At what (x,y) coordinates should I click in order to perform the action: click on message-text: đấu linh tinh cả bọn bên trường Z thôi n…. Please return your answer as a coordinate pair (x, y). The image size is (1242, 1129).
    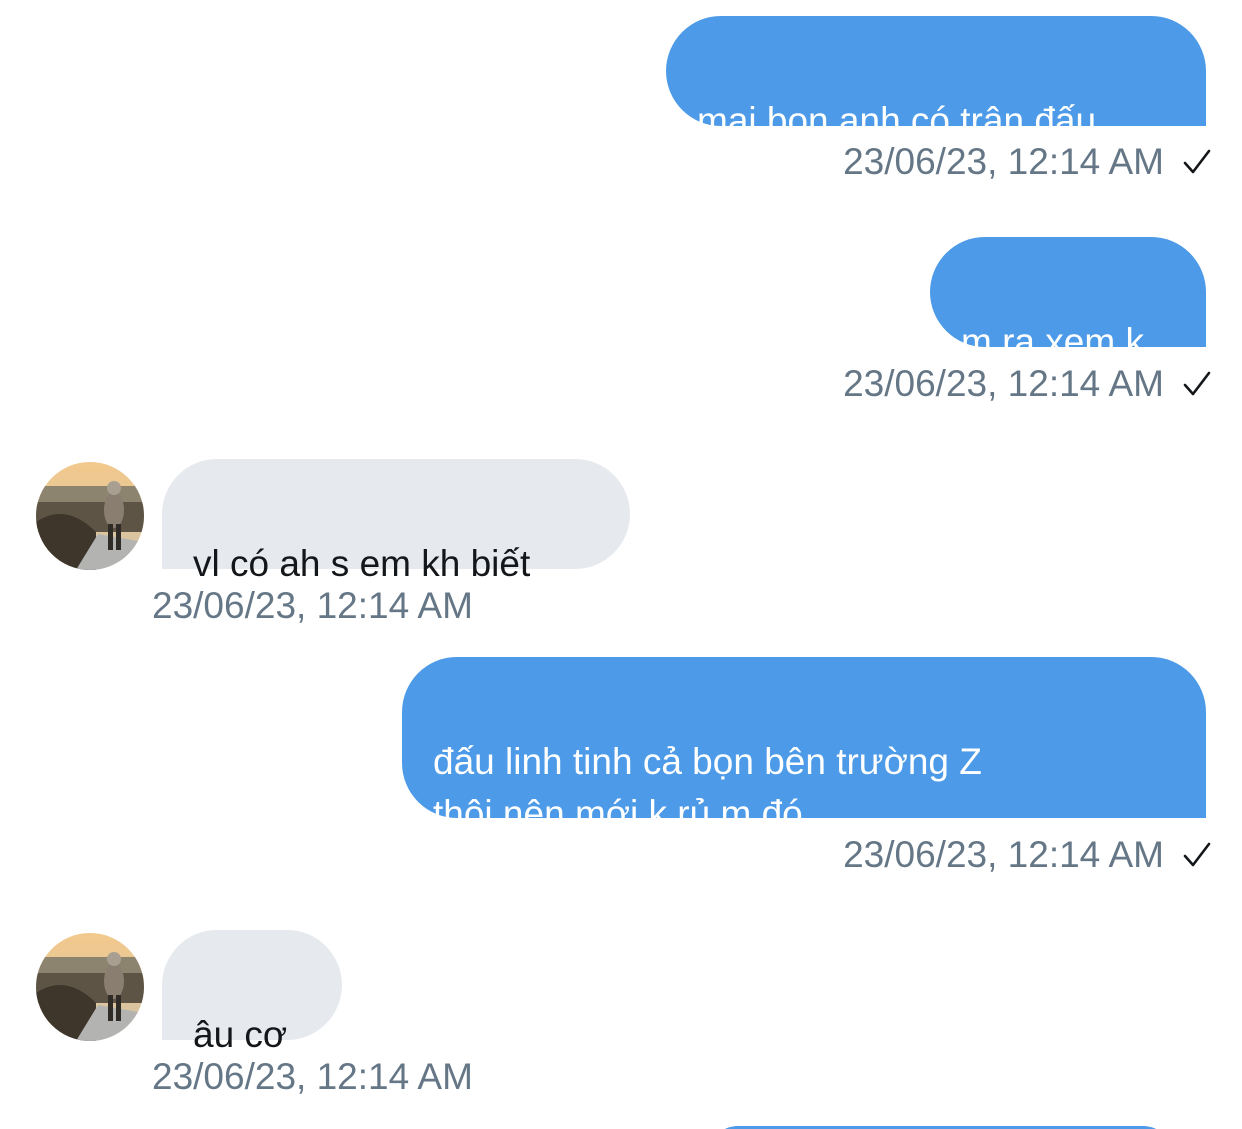
    Looking at the image, I should click on (707, 787).